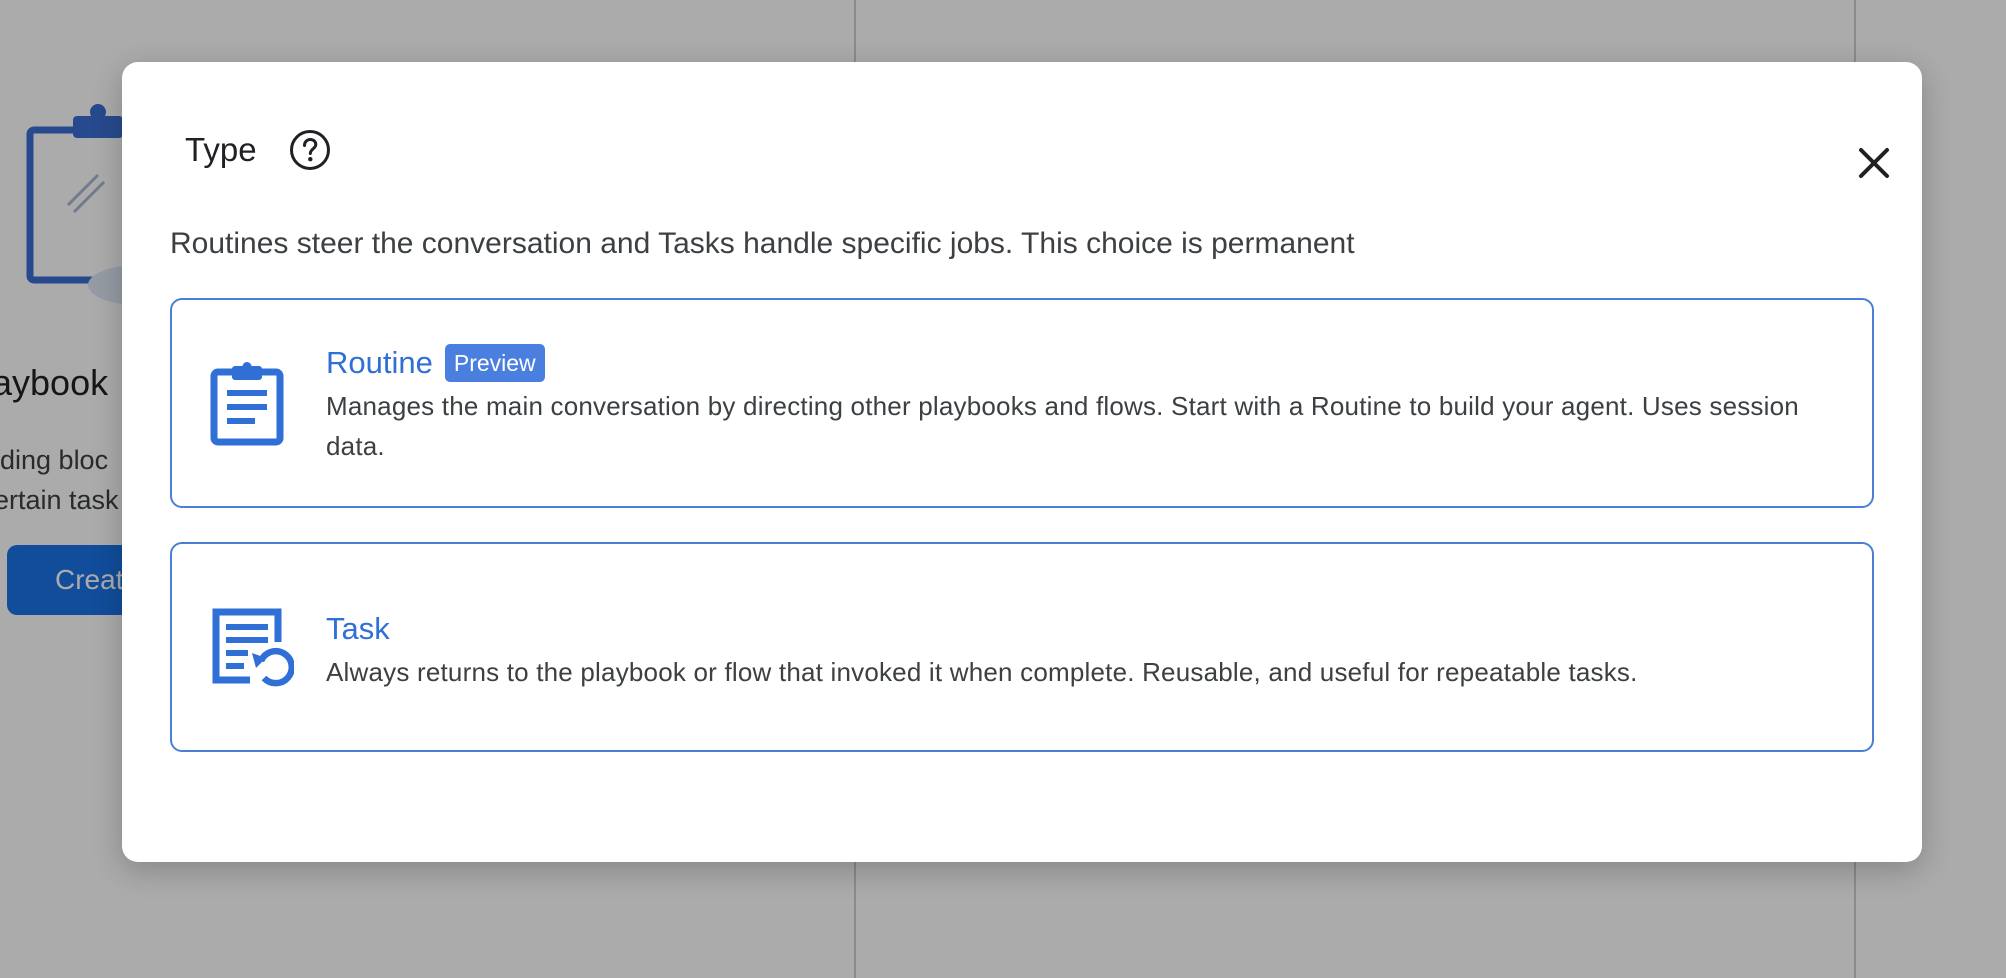 The image size is (2006, 978). Describe the element at coordinates (310, 150) in the screenshot. I see `help-icon` at that location.